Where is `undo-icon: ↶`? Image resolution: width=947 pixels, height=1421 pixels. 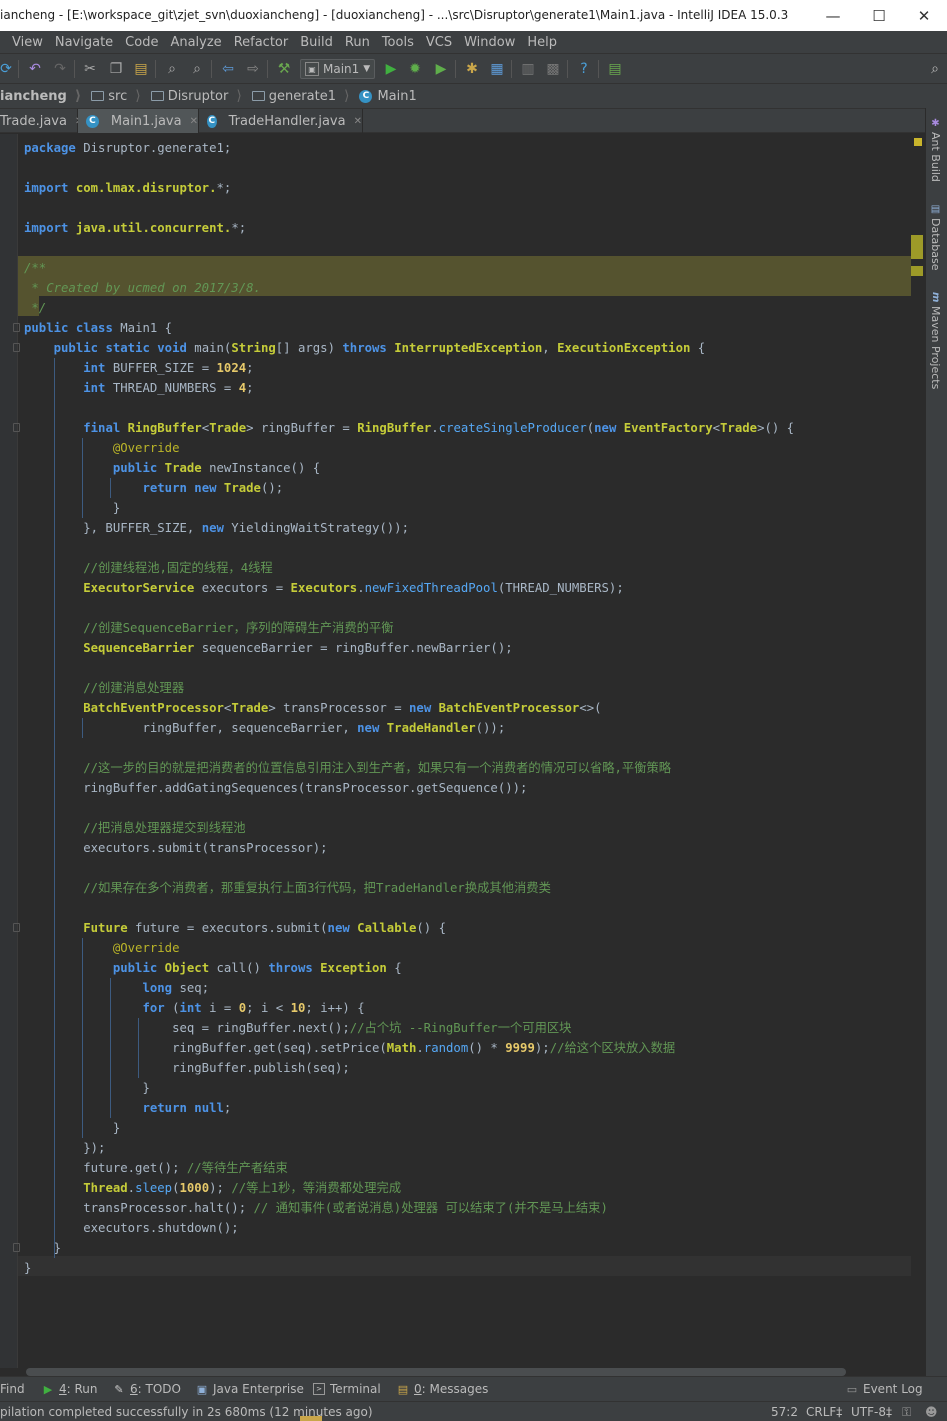 undo-icon: ↶ is located at coordinates (35, 69).